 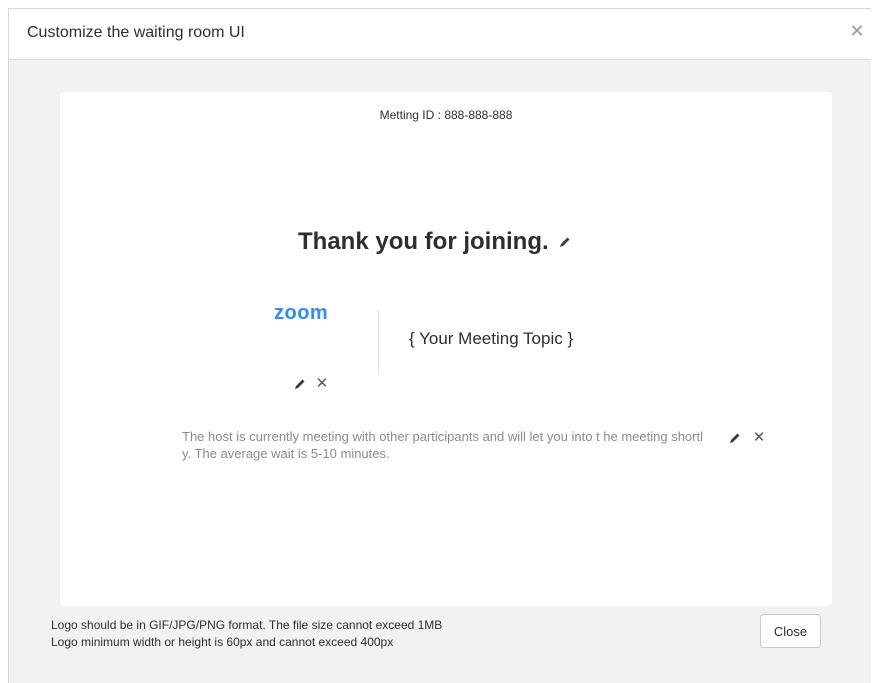 What do you see at coordinates (790, 631) in the screenshot?
I see `close-button: Close` at bounding box center [790, 631].